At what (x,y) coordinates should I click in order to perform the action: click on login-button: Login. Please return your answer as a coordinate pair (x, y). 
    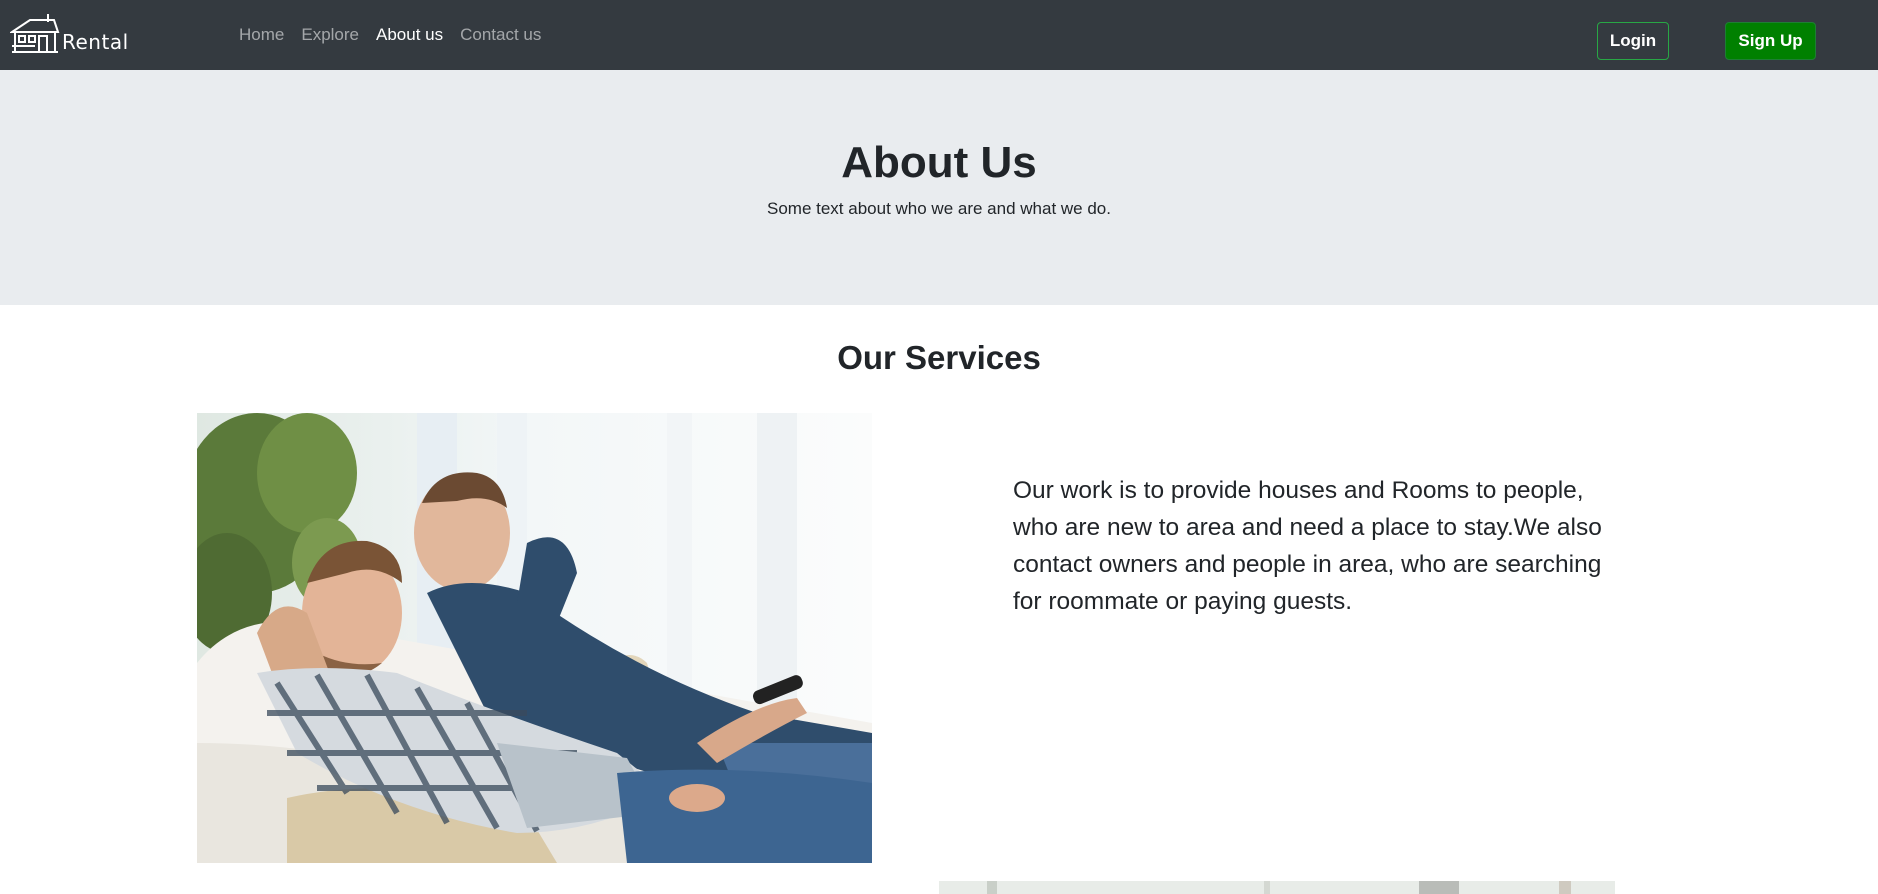
    Looking at the image, I should click on (1633, 41).